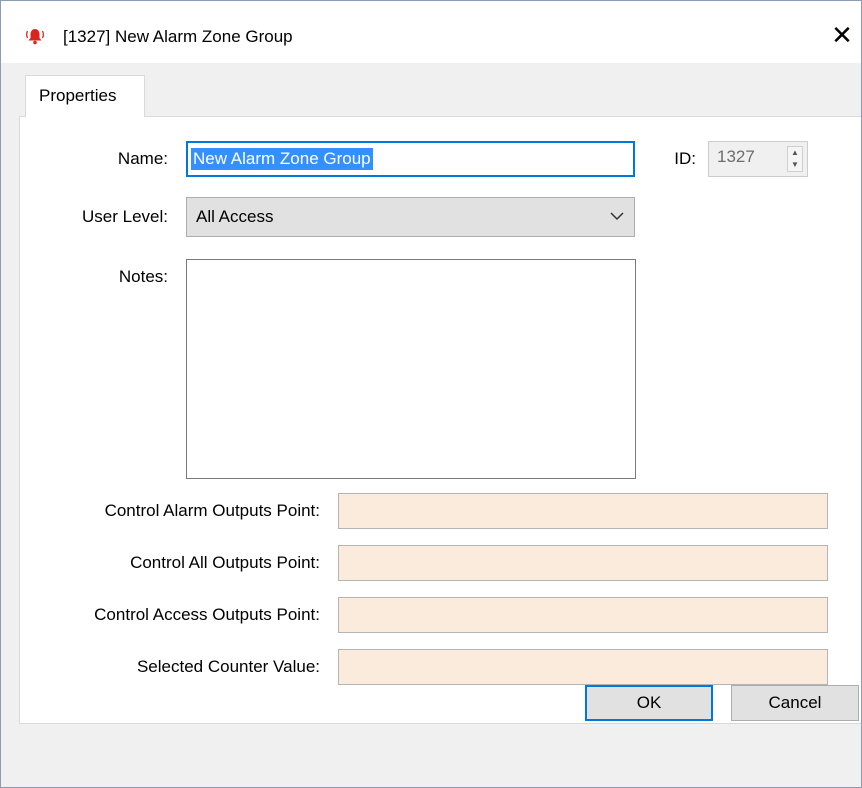  What do you see at coordinates (212, 510) in the screenshot?
I see `control-alarm-outputs-label: Control Alarm Outputs Point:` at bounding box center [212, 510].